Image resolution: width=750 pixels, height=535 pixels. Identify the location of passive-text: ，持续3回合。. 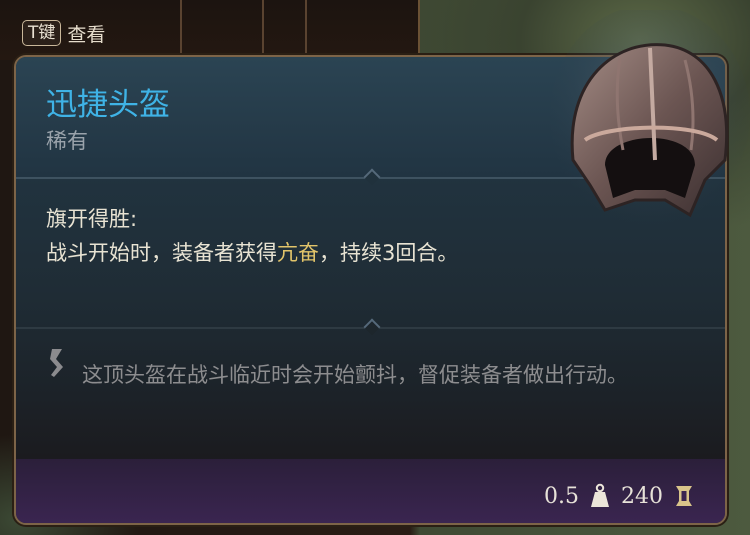
(389, 253).